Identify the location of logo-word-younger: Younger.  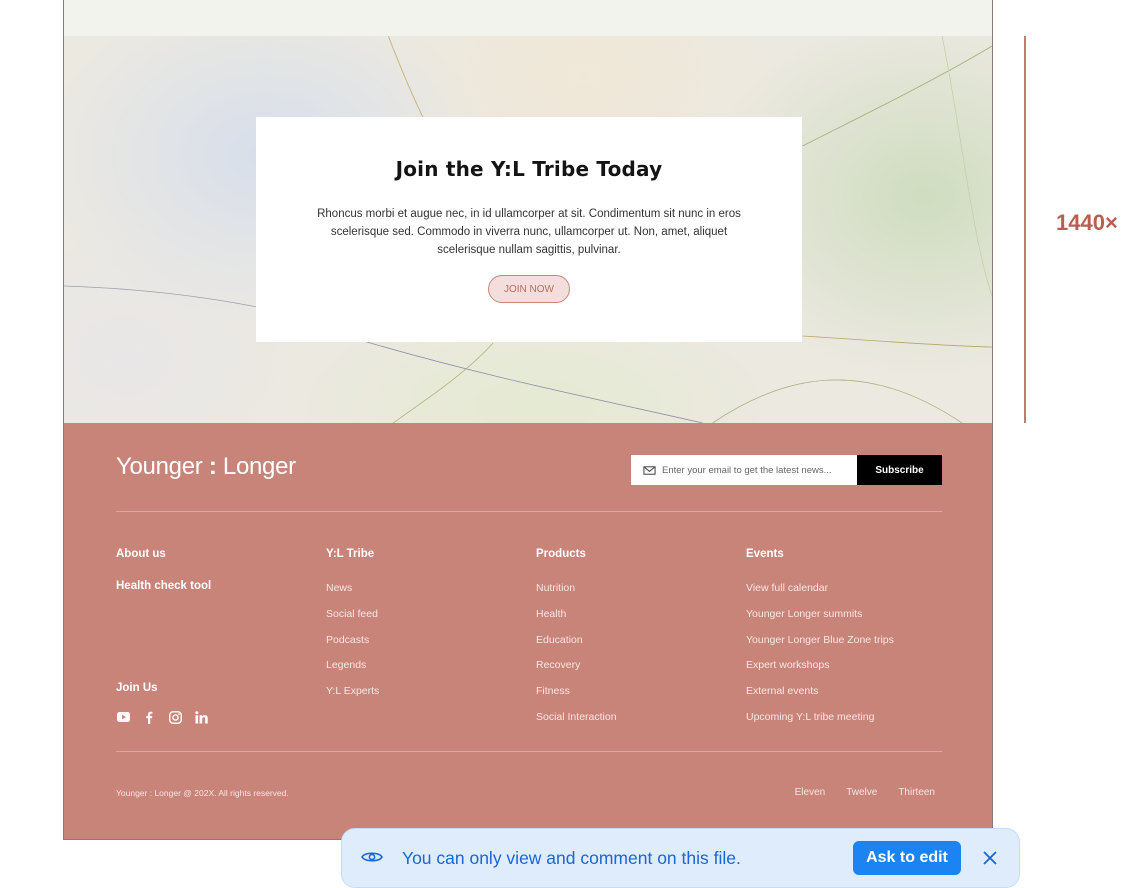
(159, 466).